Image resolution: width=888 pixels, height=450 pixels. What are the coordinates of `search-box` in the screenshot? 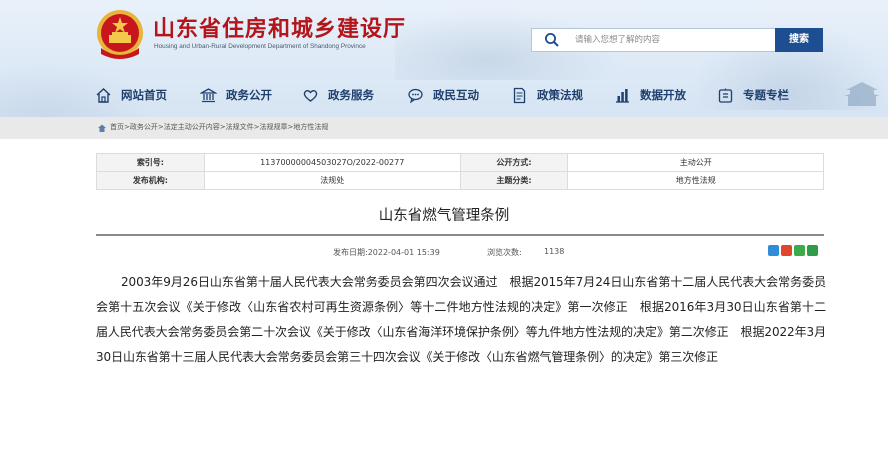 It's located at (654, 40).